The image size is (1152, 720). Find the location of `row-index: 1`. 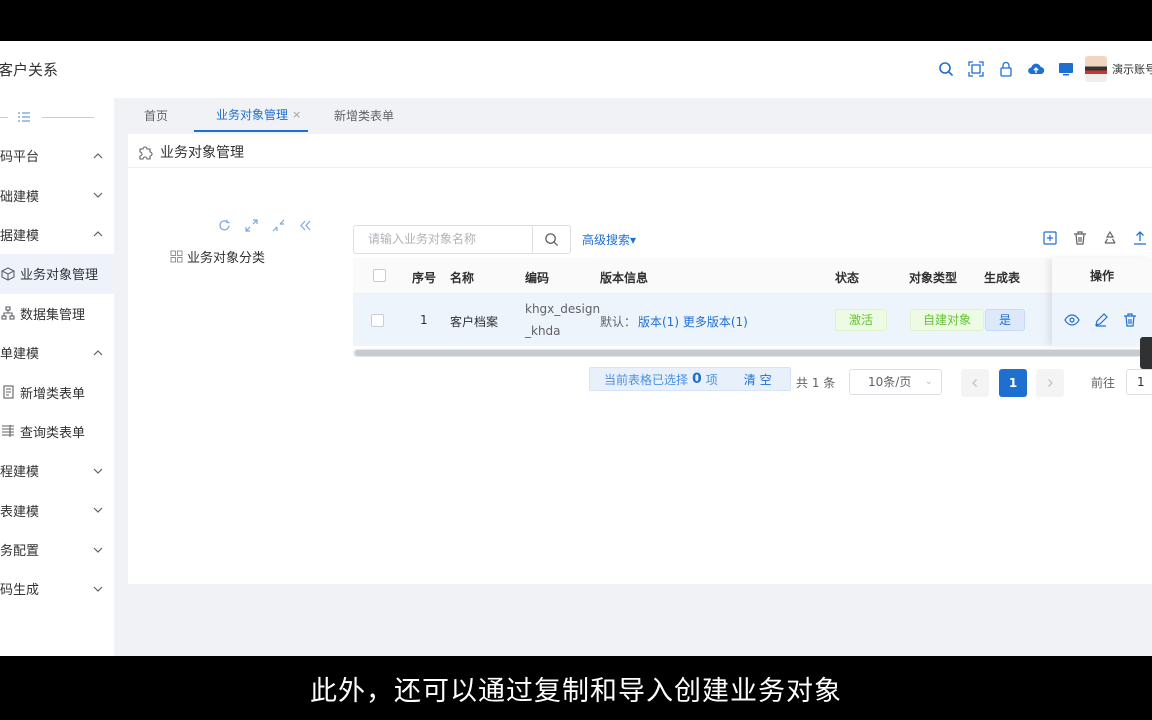

row-index: 1 is located at coordinates (424, 320).